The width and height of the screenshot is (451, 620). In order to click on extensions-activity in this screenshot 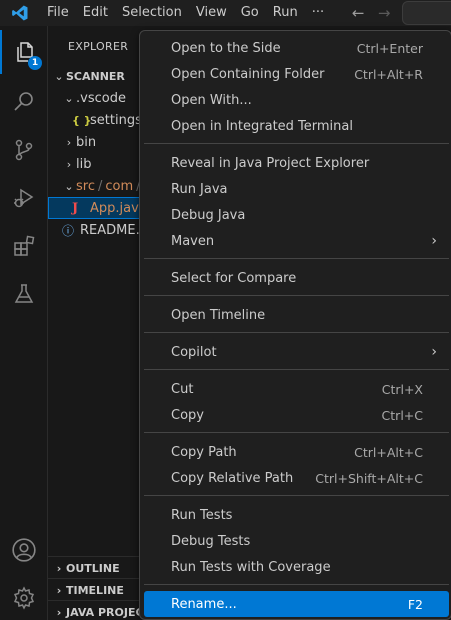, I will do `click(23, 246)`.